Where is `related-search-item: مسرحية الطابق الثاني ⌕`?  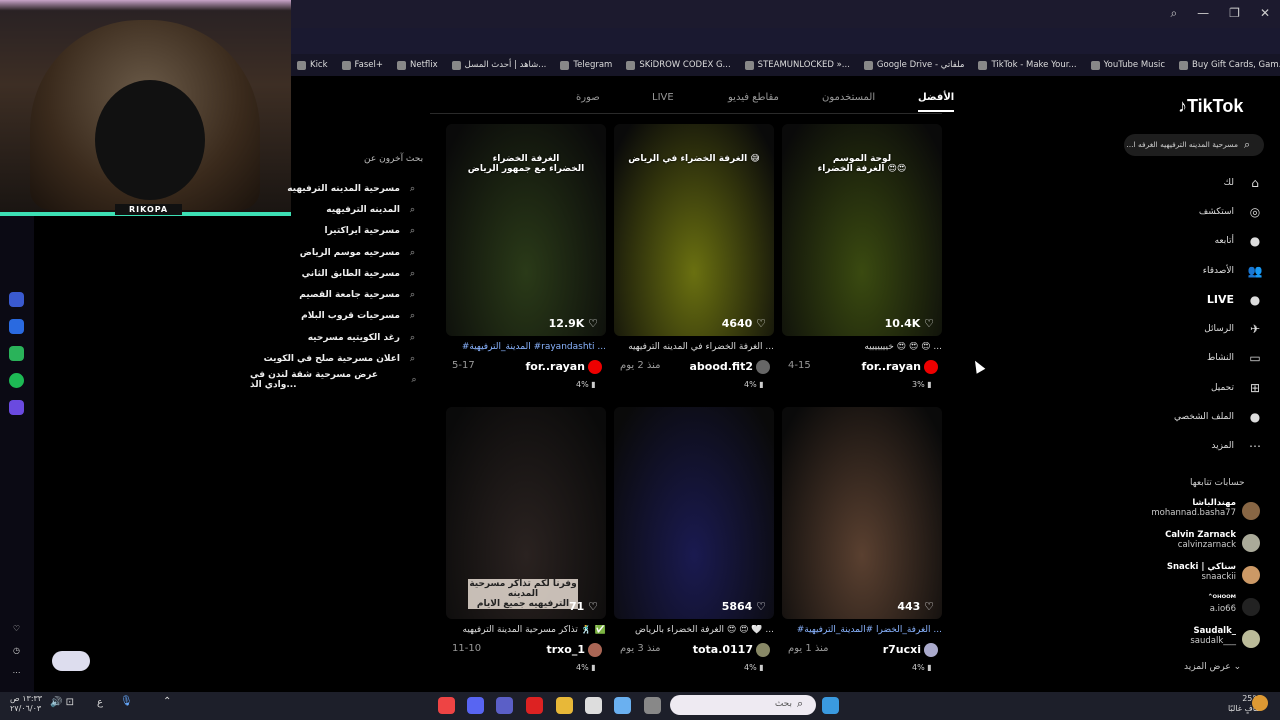
related-search-item: مسرحية الطابق الثاني ⌕ is located at coordinates (335, 273).